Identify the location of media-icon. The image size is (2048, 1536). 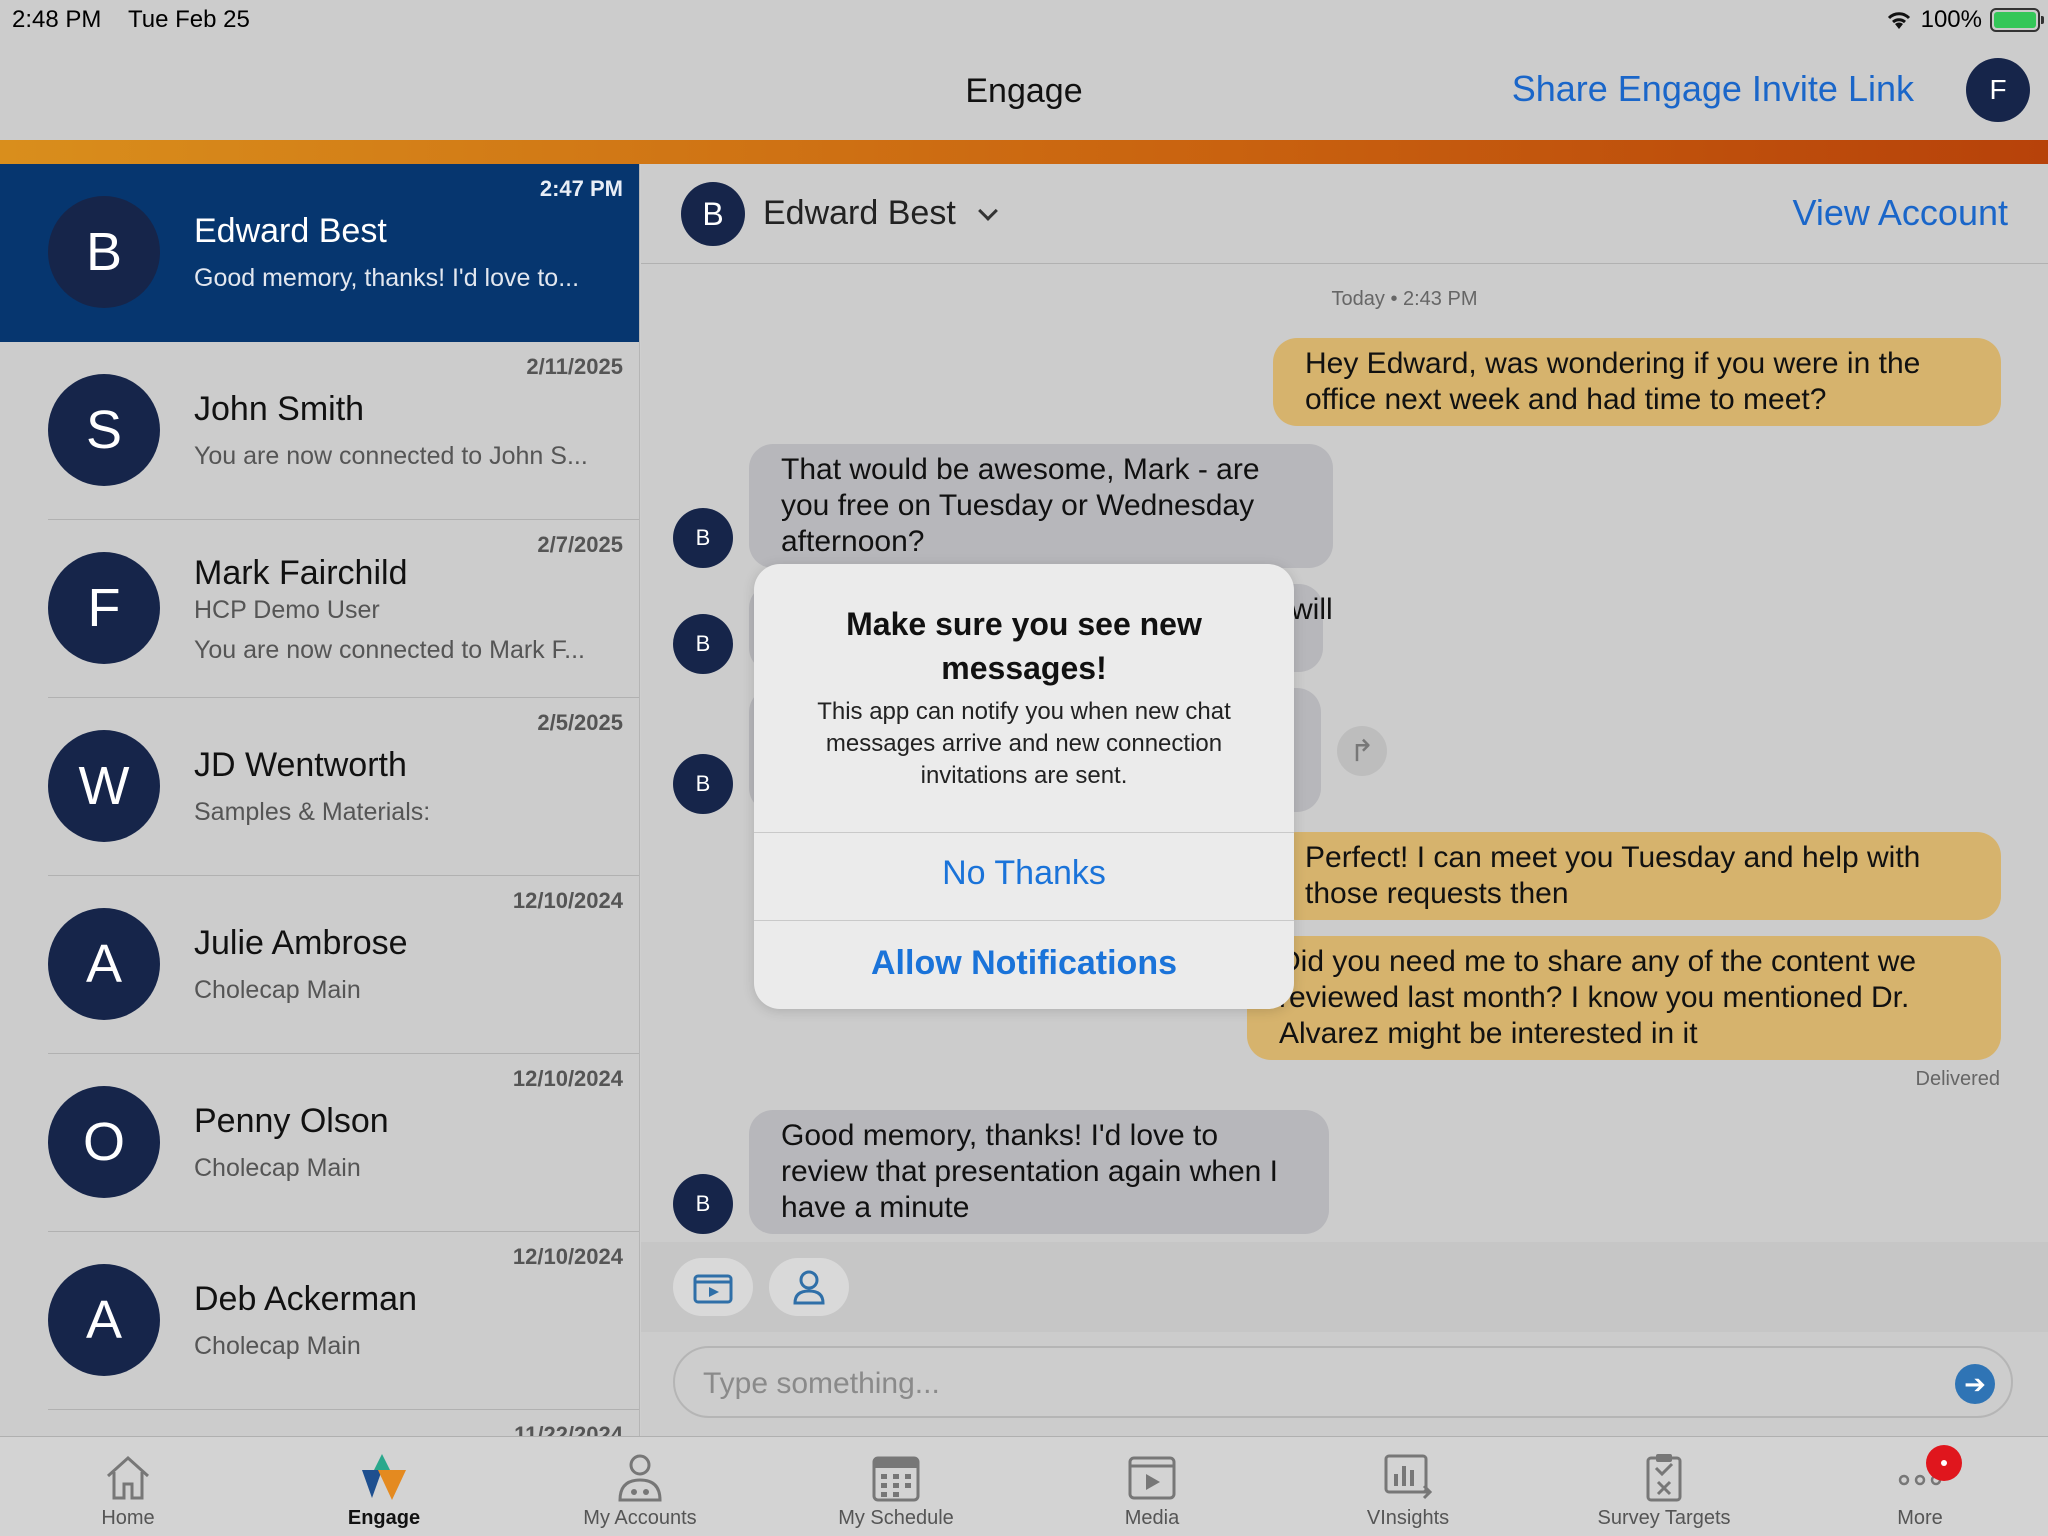
(1152, 1478).